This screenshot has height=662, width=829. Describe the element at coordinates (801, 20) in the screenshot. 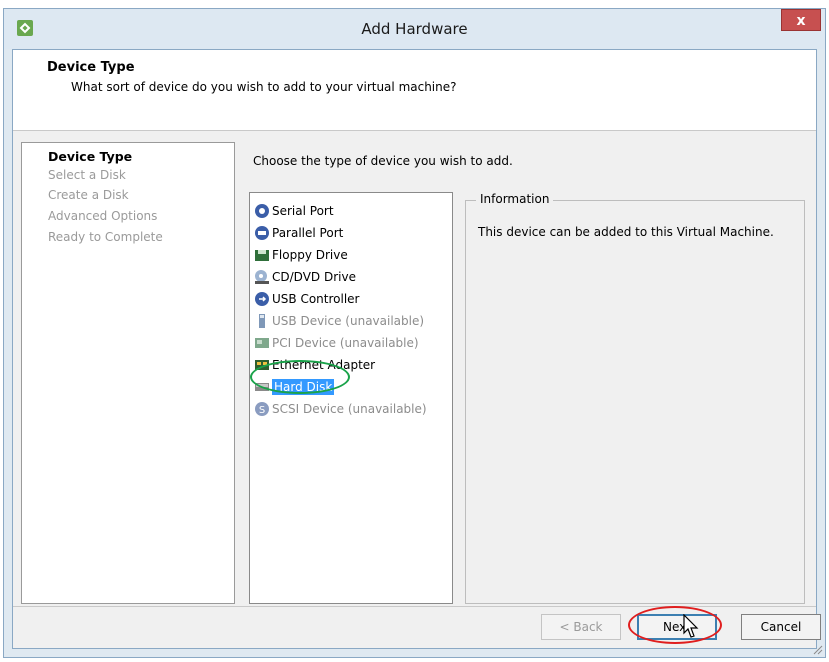

I see `close-button: x` at that location.